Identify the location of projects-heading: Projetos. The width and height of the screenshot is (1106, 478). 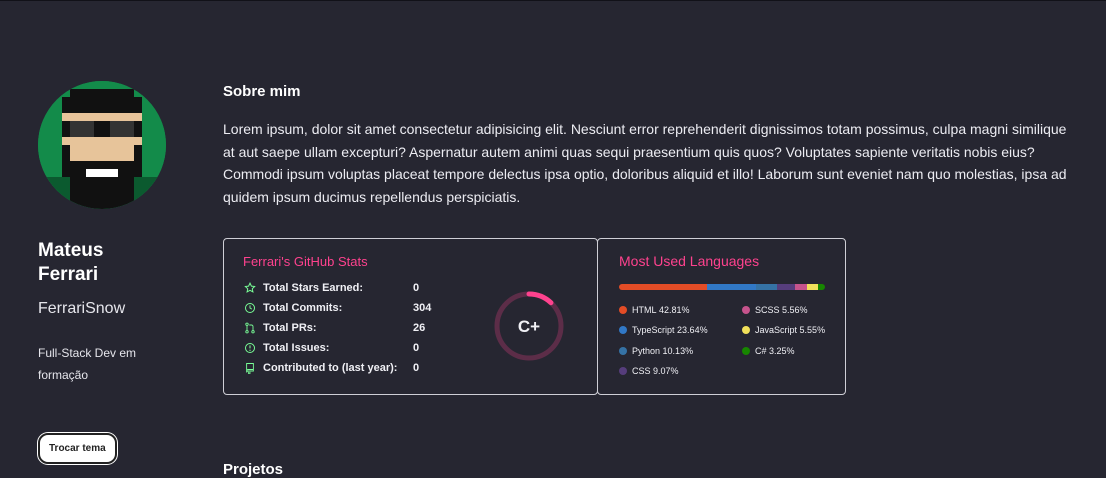
(253, 469).